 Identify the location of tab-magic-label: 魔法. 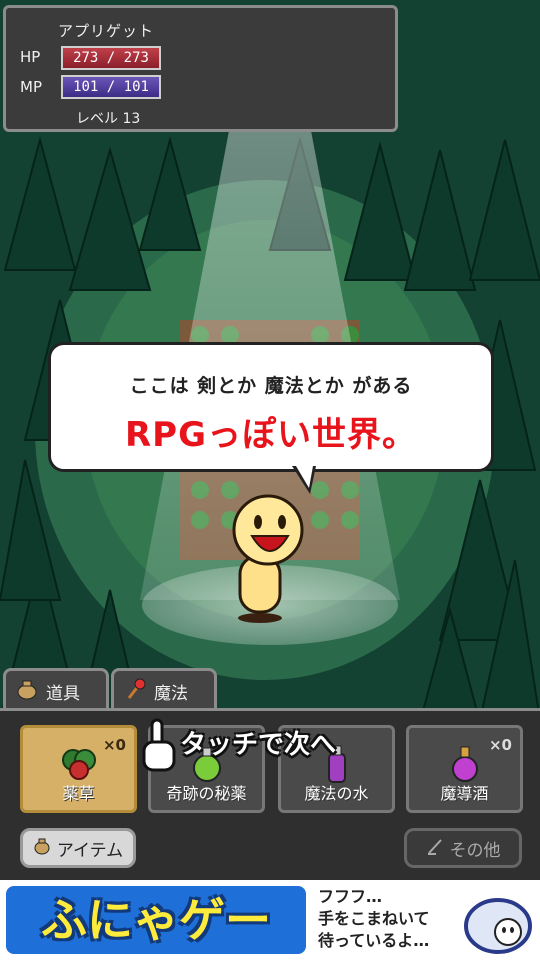
(171, 694).